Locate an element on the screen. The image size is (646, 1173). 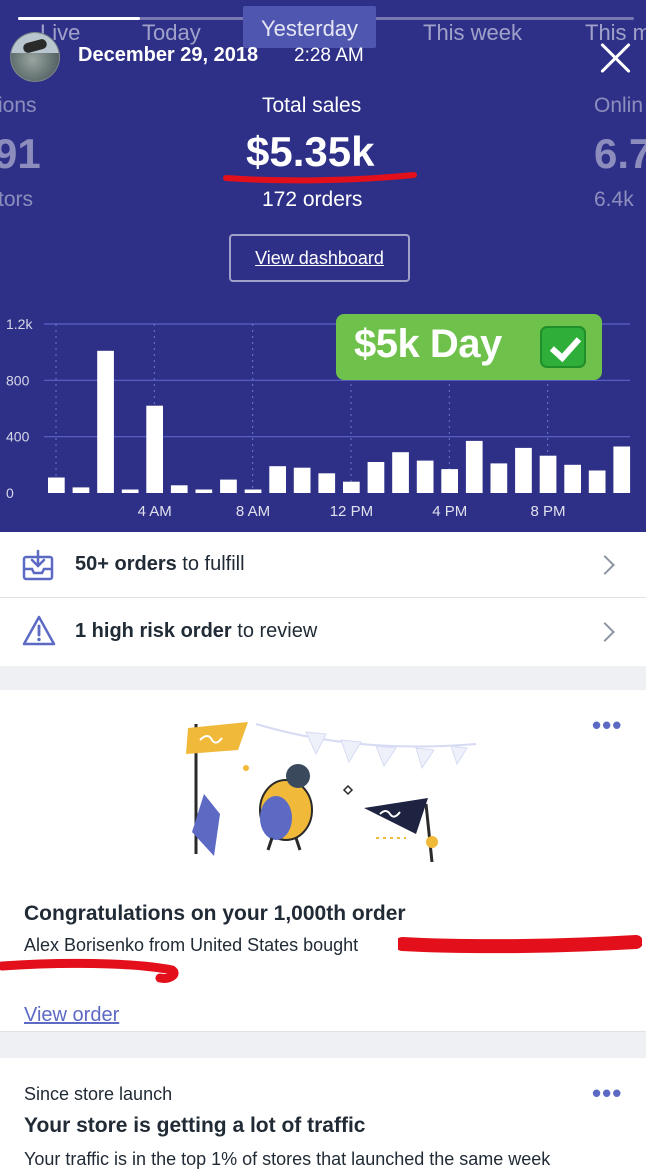
chart-y-tick-label: 0 is located at coordinates (10, 493).